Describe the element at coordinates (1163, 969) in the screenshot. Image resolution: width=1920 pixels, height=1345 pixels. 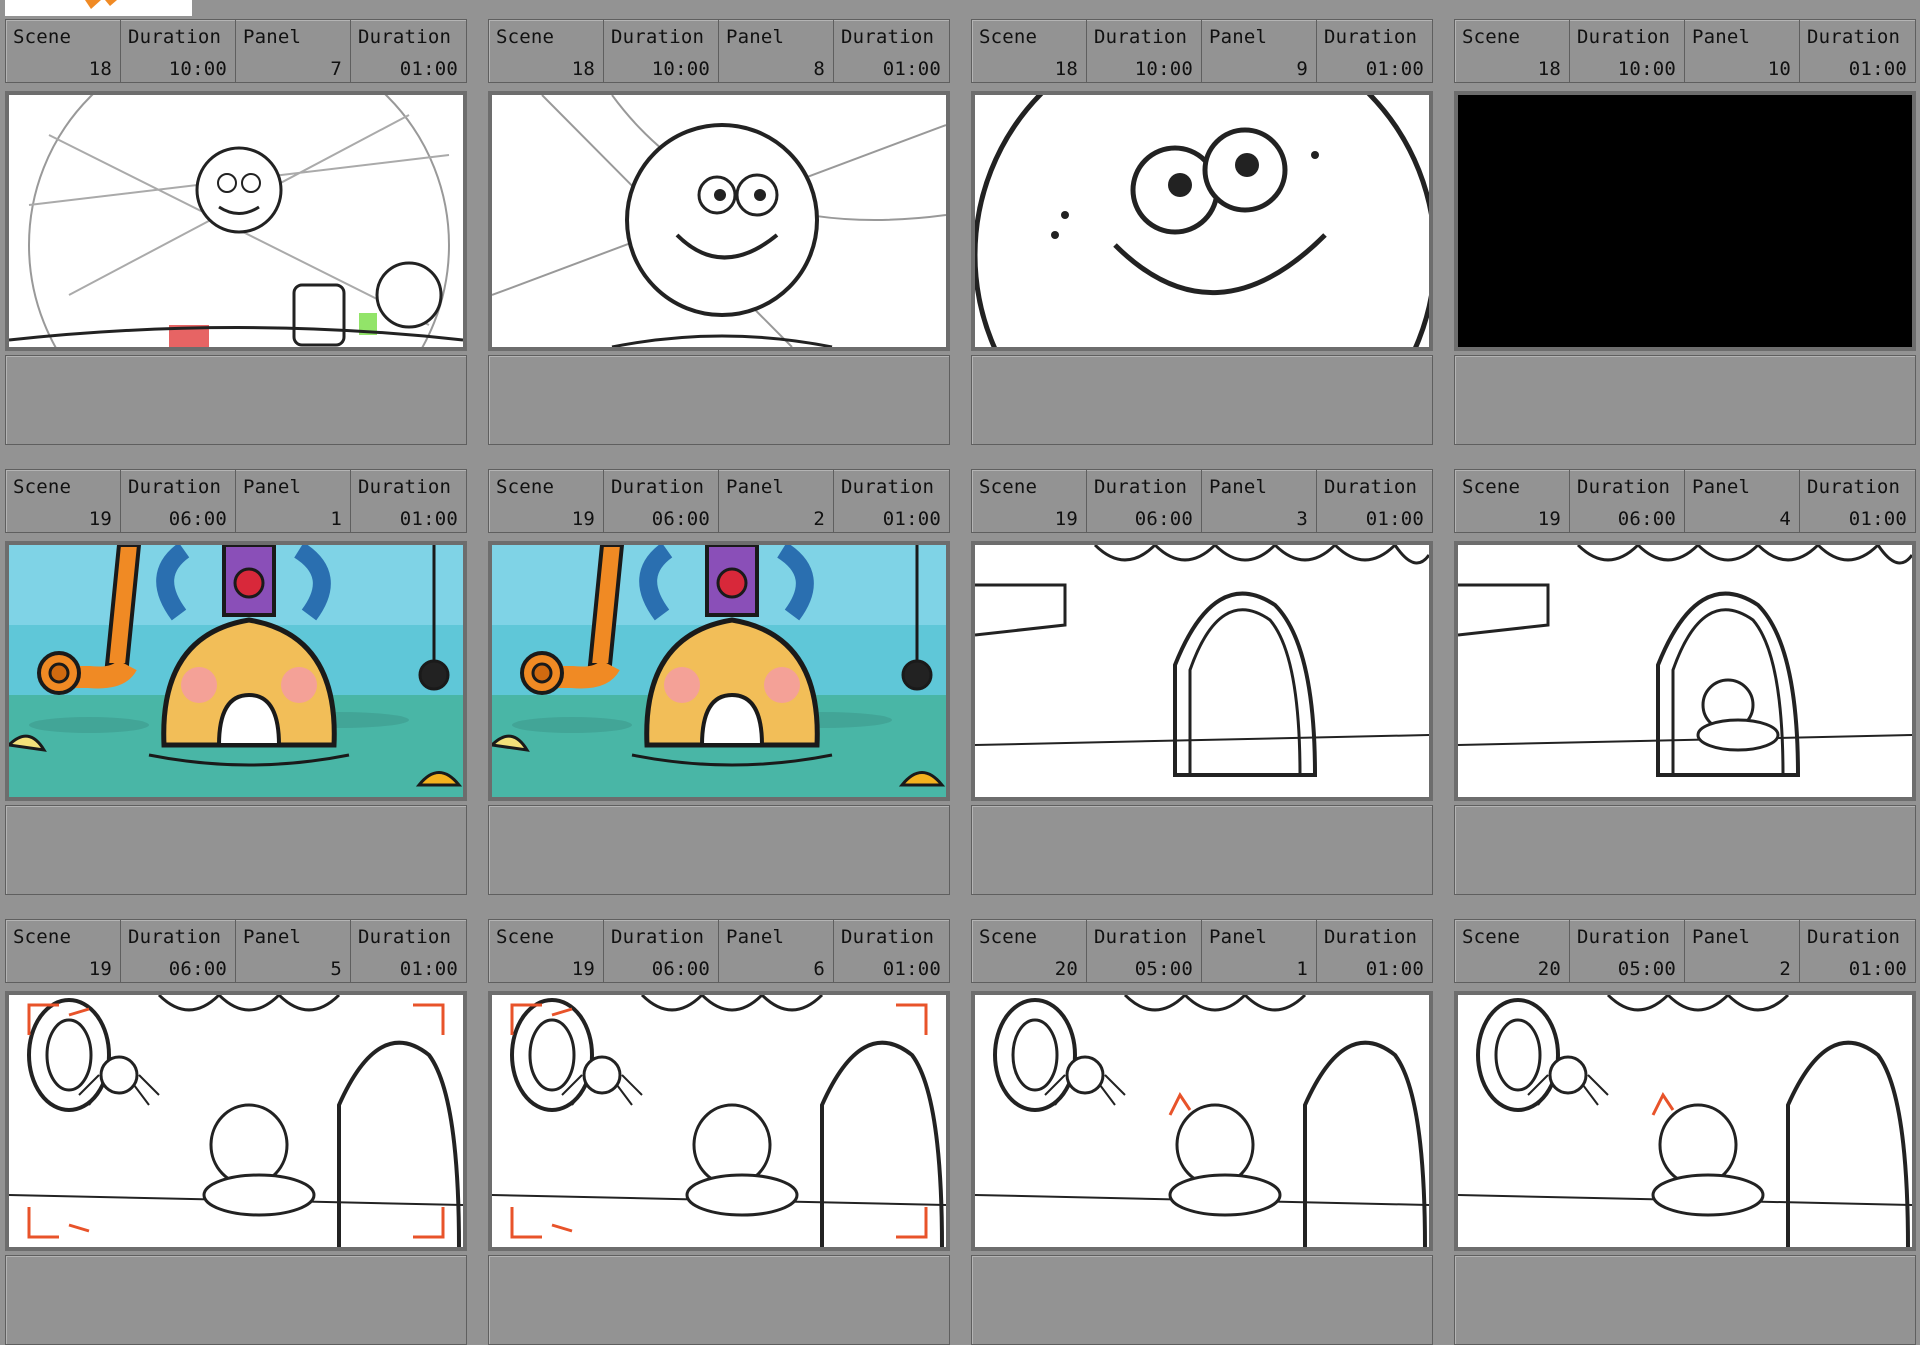
I see `scene-duration-value: 05:00` at that location.